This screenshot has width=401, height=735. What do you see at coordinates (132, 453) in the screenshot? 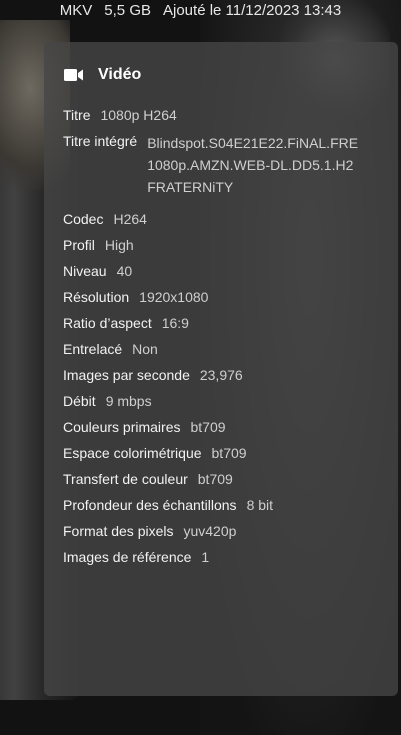
I see `property-label: Espace colorimétrique` at bounding box center [132, 453].